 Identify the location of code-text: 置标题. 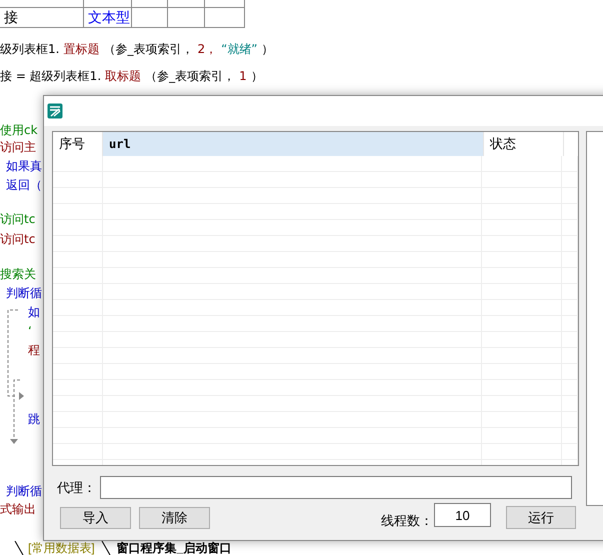
(81, 49).